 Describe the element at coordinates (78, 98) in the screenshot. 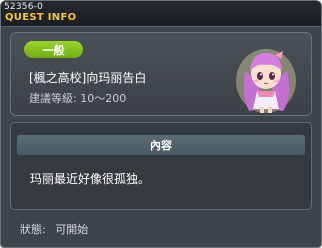

I see `quest-level-requirement: 建議等級: 10～200` at that location.